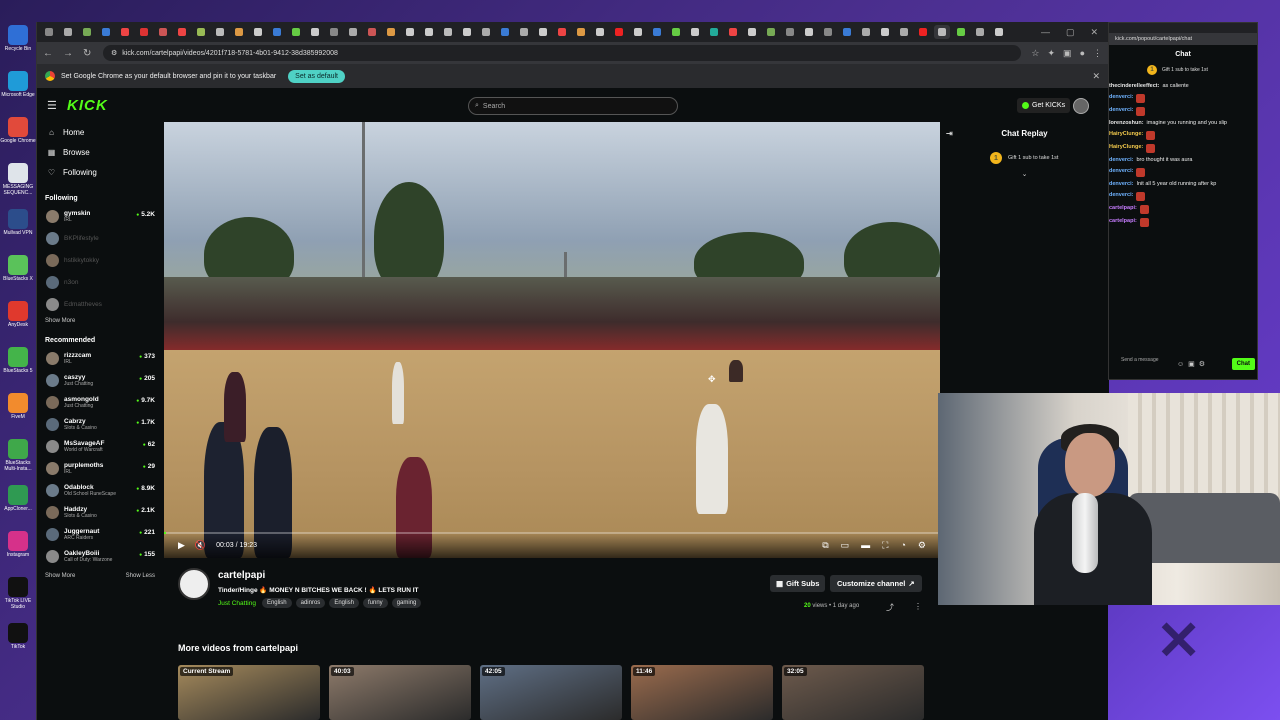 This screenshot has width=1280, height=720. Describe the element at coordinates (100, 534) in the screenshot. I see `channel-row: JuggernautARC Raiders 221` at that location.